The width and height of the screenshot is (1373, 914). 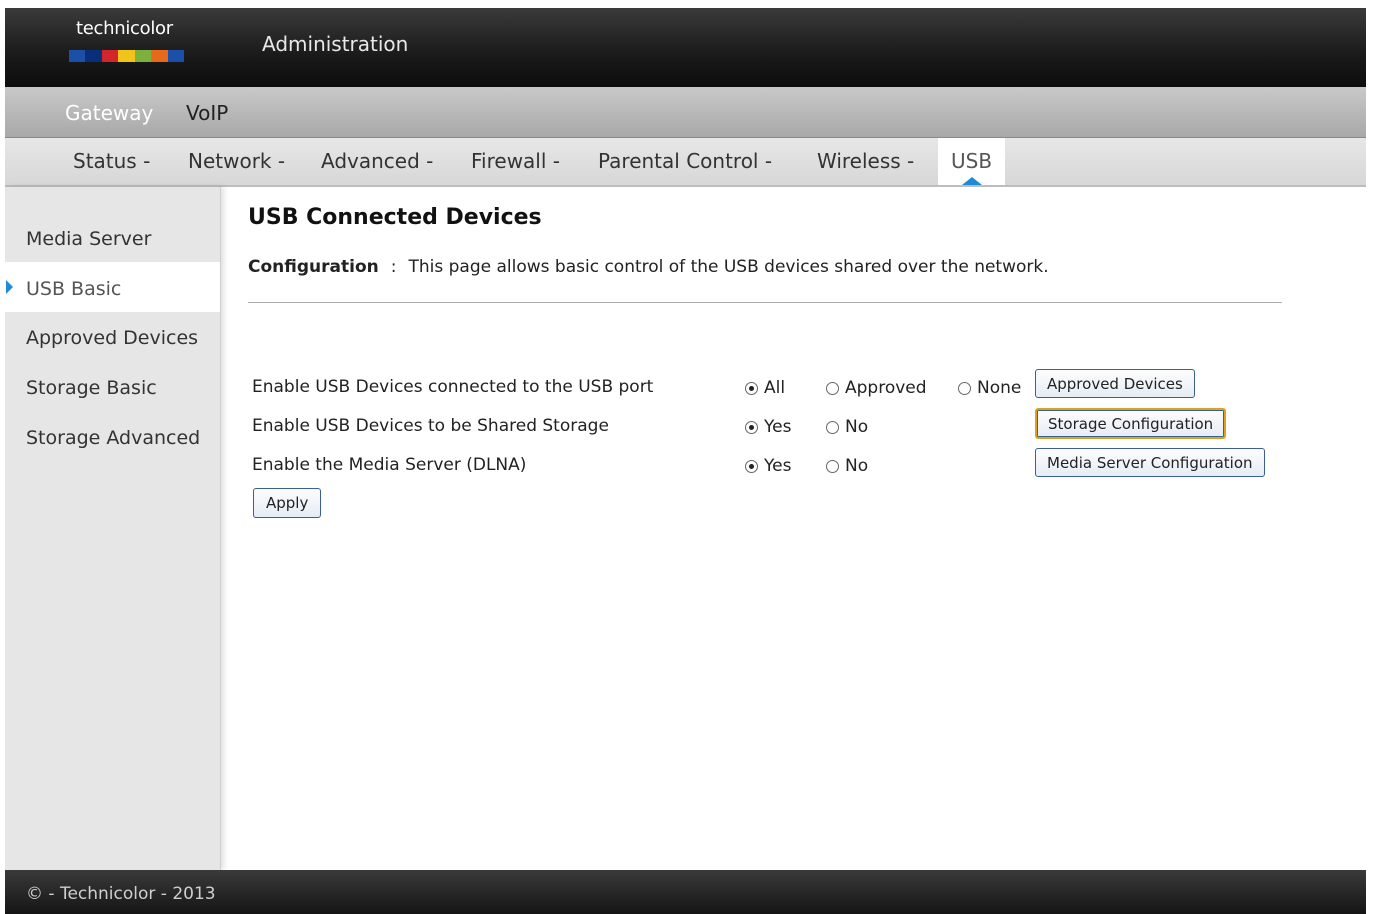 I want to click on sidebar-item-media-server: Media Server, so click(x=112, y=237).